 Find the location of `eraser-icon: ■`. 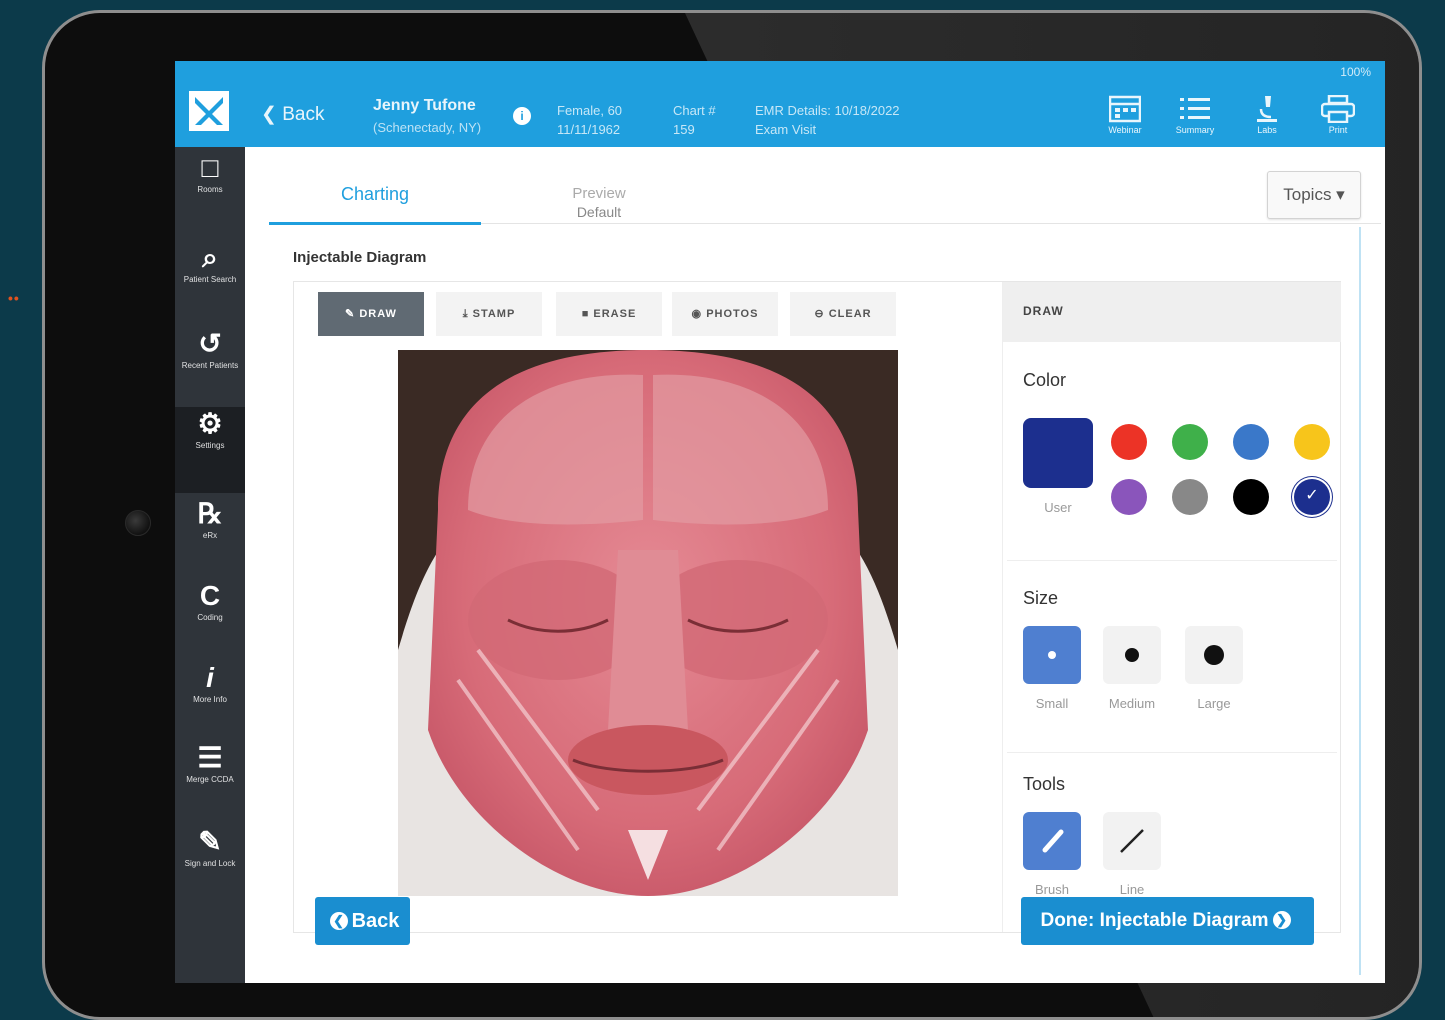

eraser-icon: ■ is located at coordinates (587, 314).